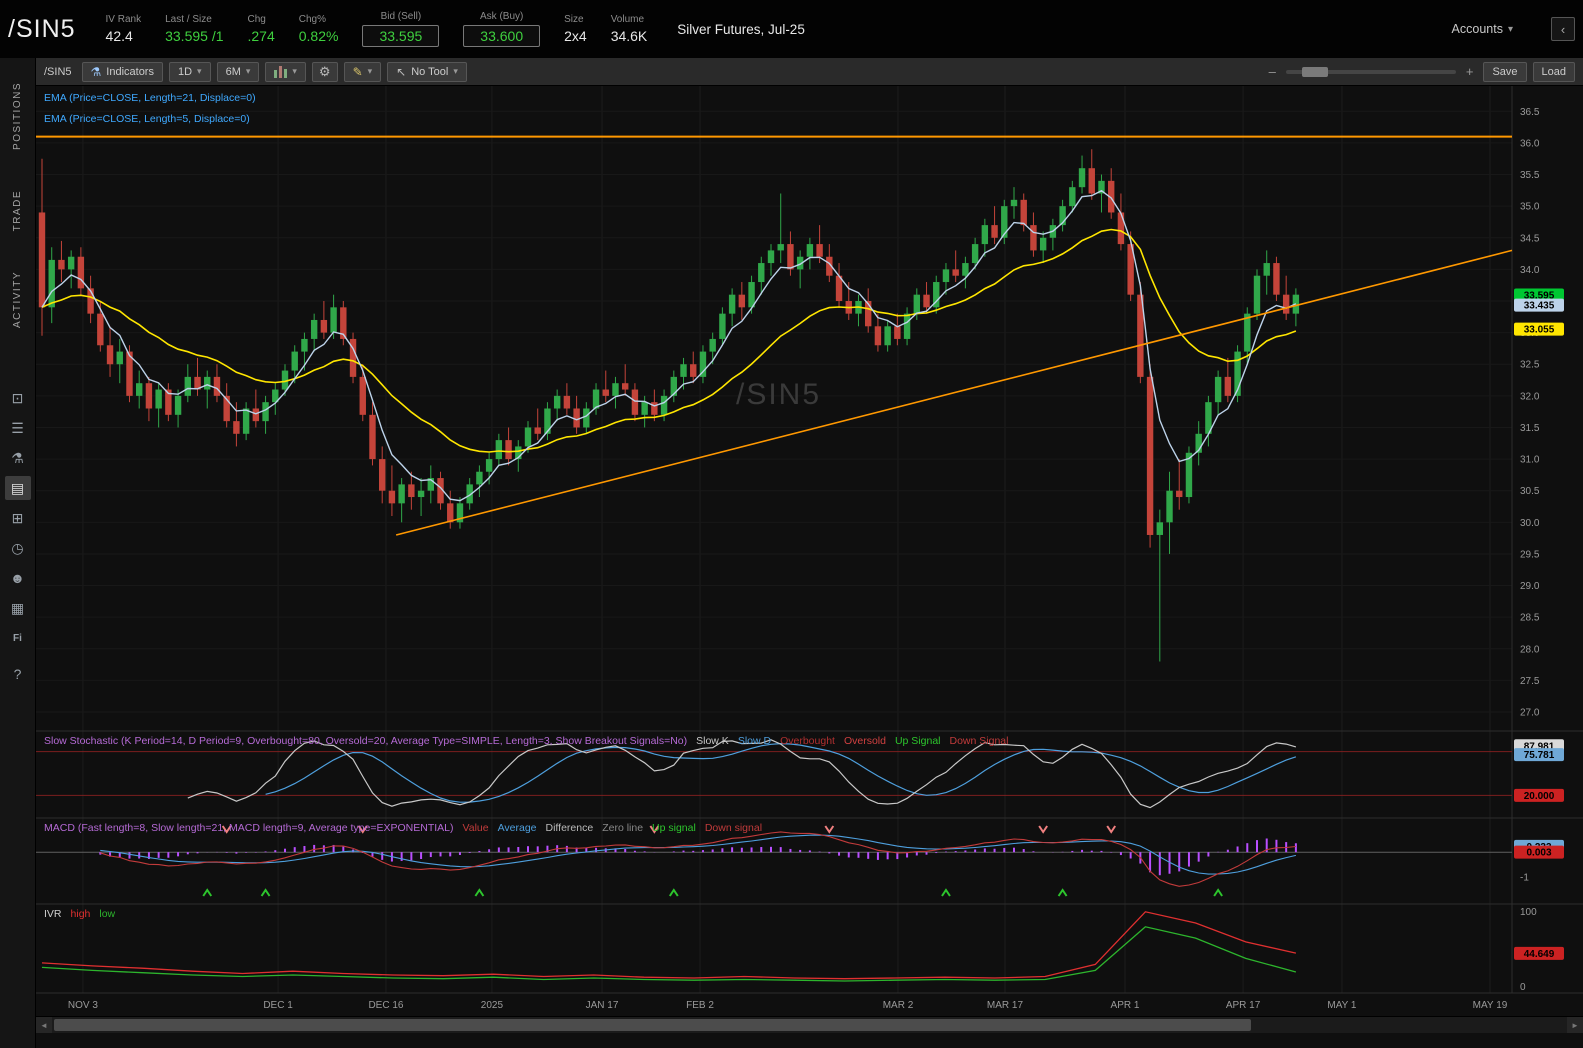 The image size is (1583, 1048). Describe the element at coordinates (629, 29) in the screenshot. I see `field-volume: Volume 34.6K` at that location.